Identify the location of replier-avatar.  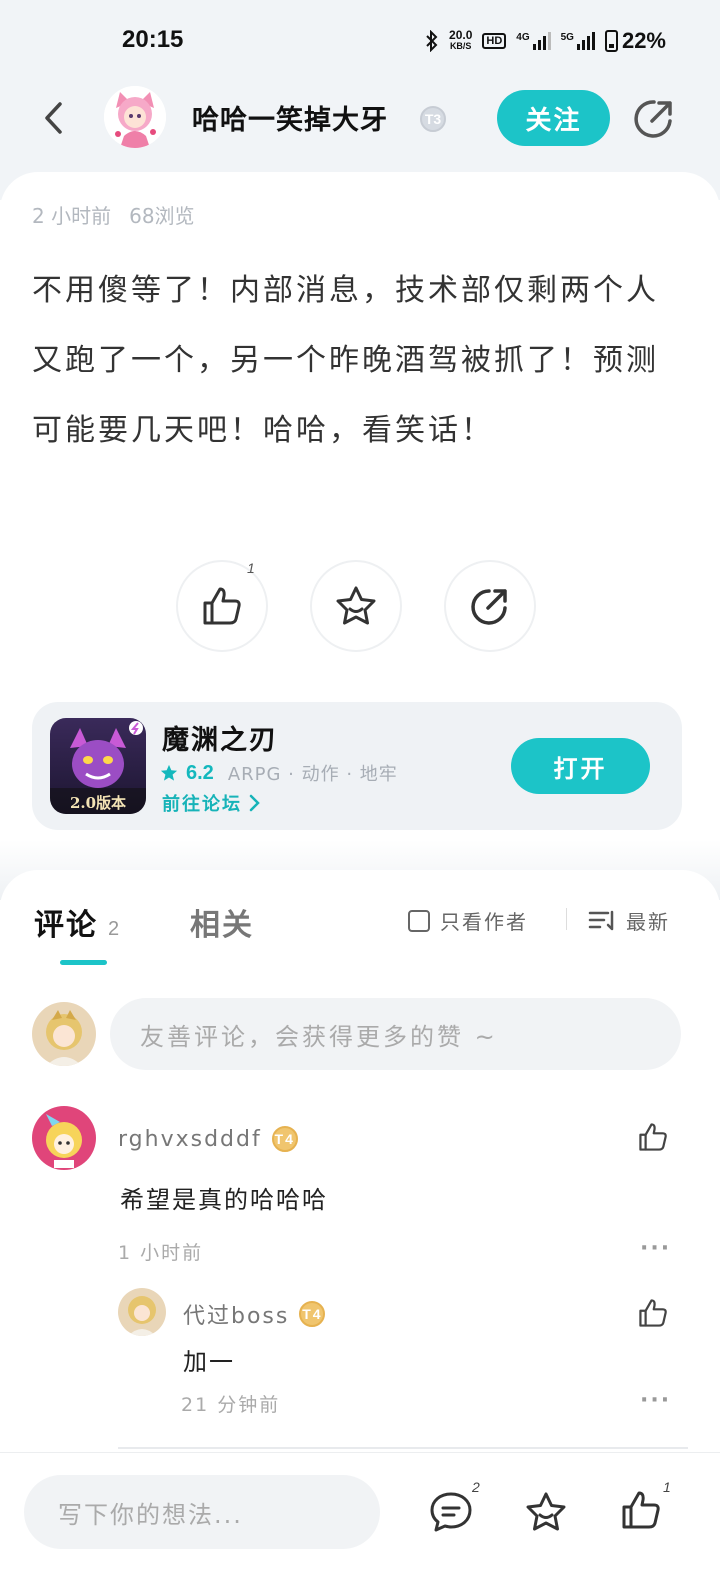
(142, 1312).